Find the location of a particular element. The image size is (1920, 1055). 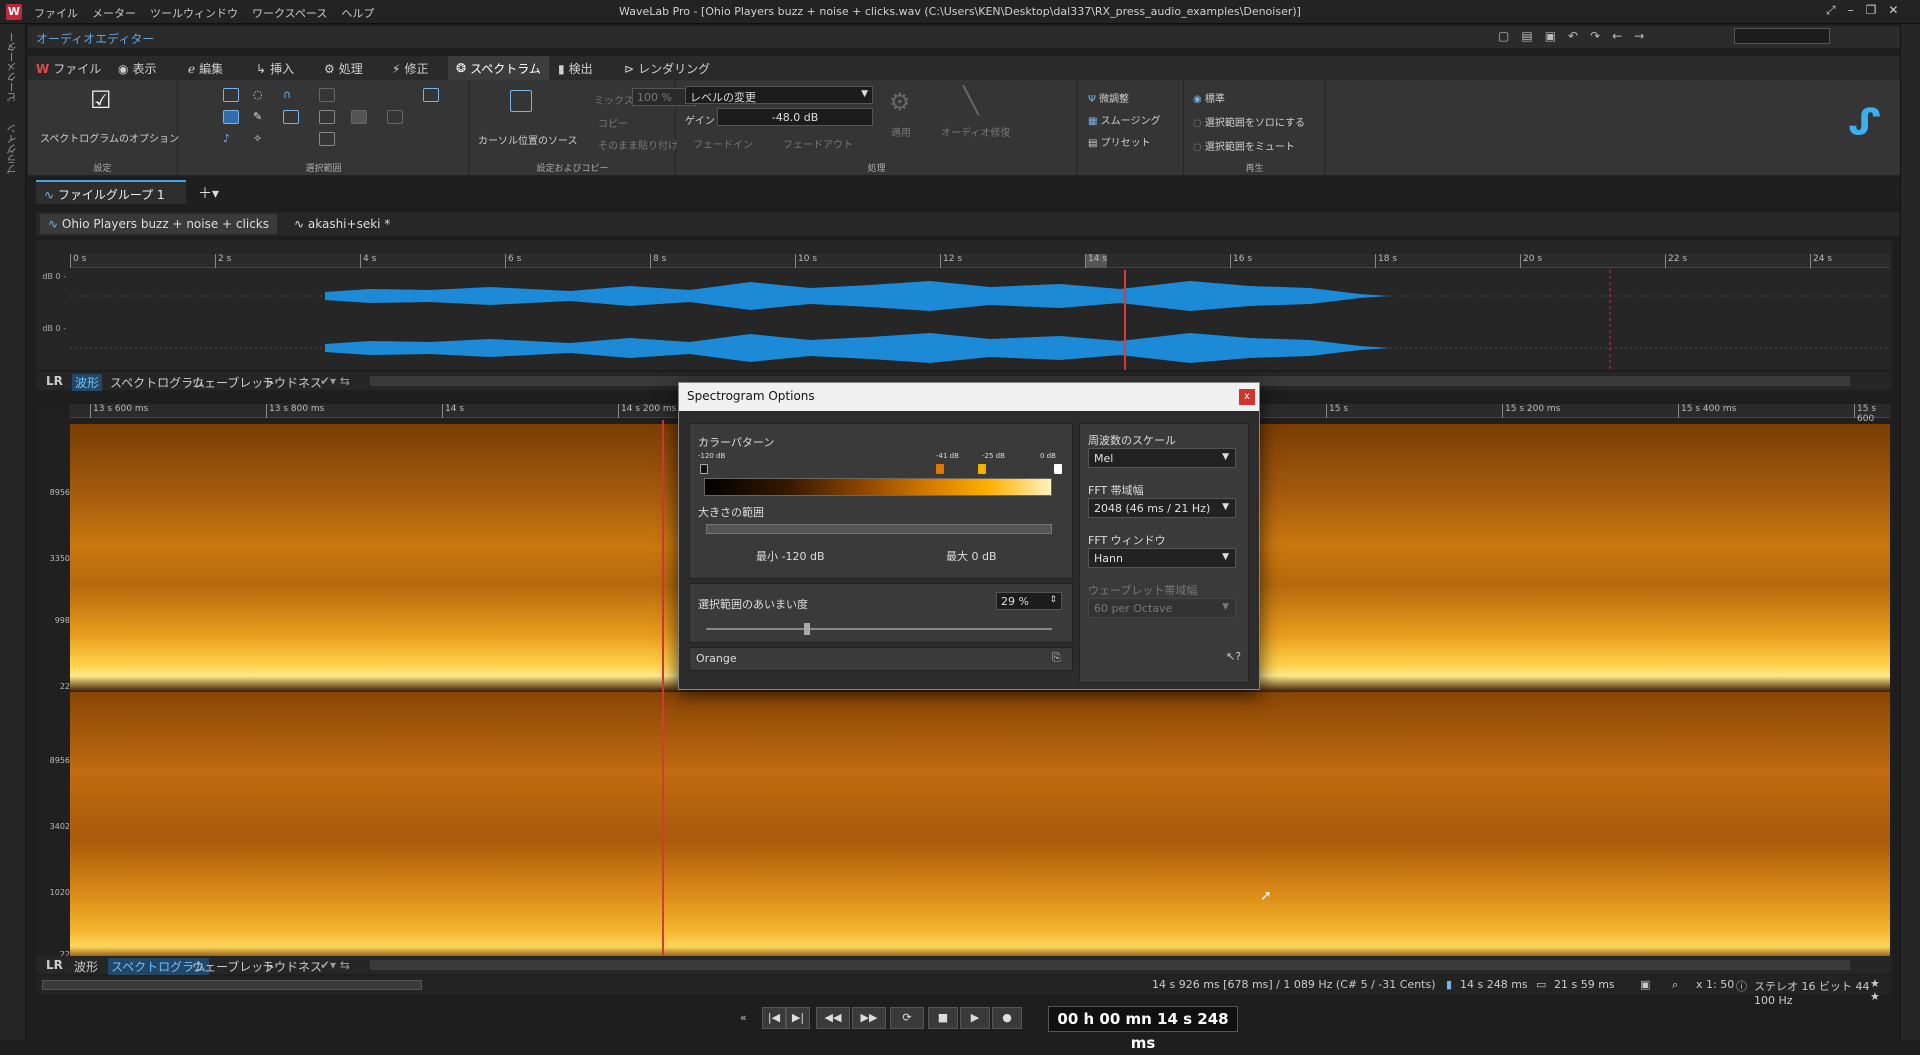

sidebar-peak-meter: ピークメーター is located at coordinates (13, 67).